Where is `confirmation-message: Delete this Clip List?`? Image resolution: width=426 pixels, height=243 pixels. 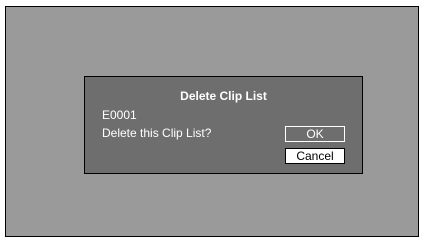 confirmation-message: Delete this Clip List? is located at coordinates (157, 133).